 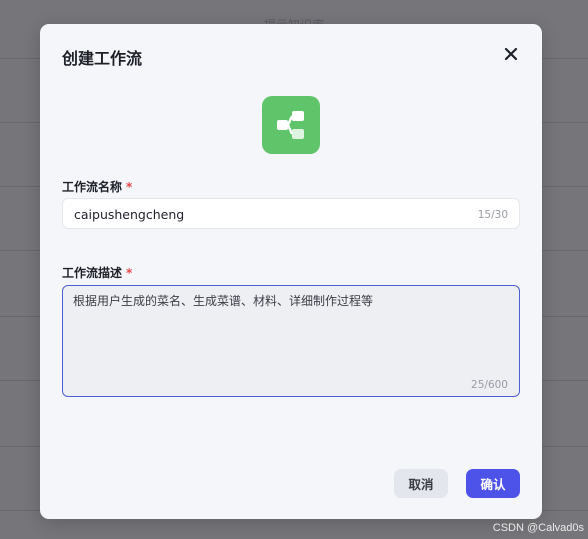 I want to click on watermark: CSDN @Calvad0s, so click(x=538, y=528).